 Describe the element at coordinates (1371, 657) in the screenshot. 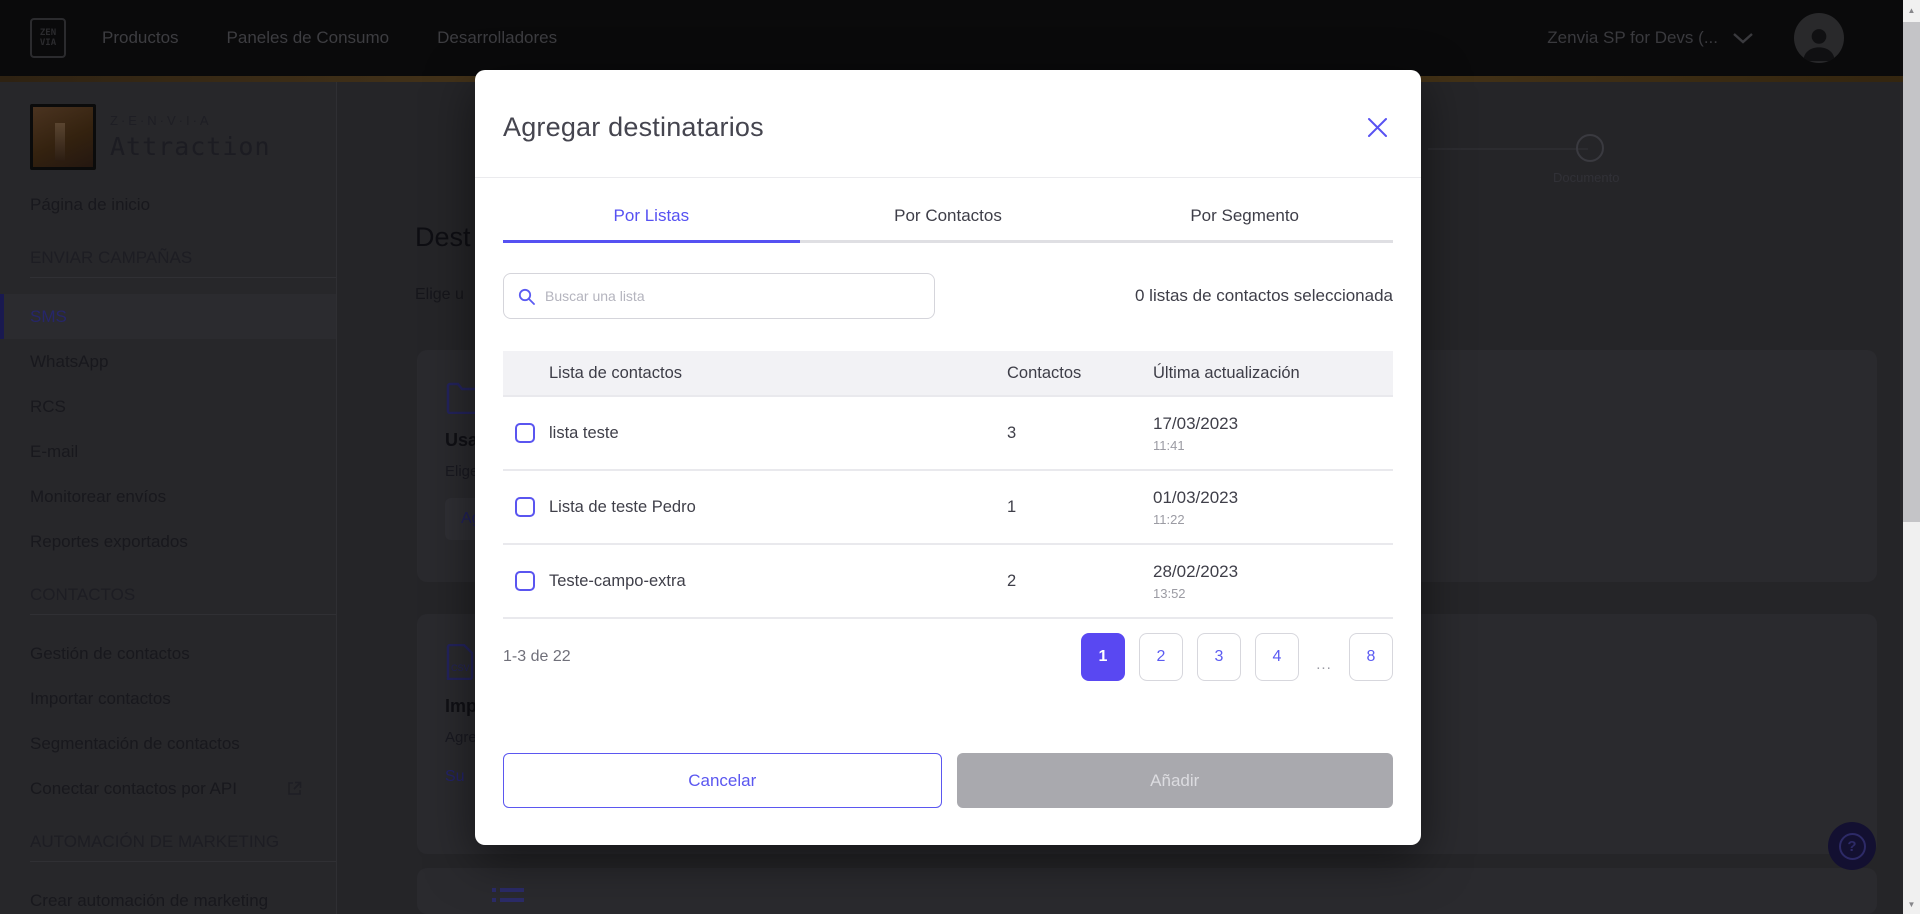

I see `page-button-8: 8` at that location.